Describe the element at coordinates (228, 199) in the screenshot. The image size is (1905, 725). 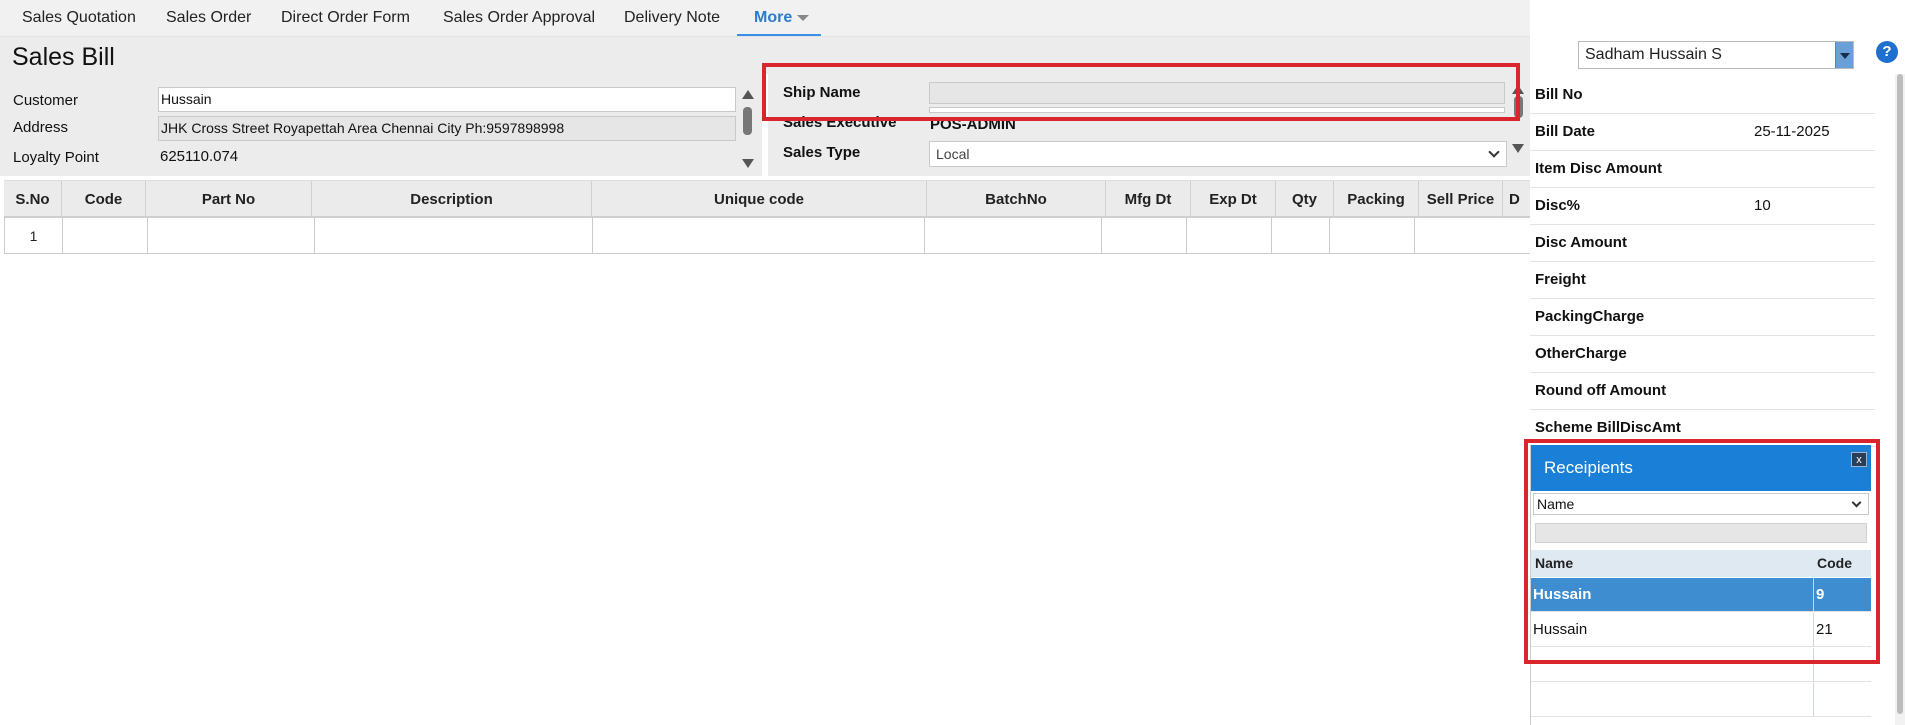
I see `column-header: Part No` at that location.